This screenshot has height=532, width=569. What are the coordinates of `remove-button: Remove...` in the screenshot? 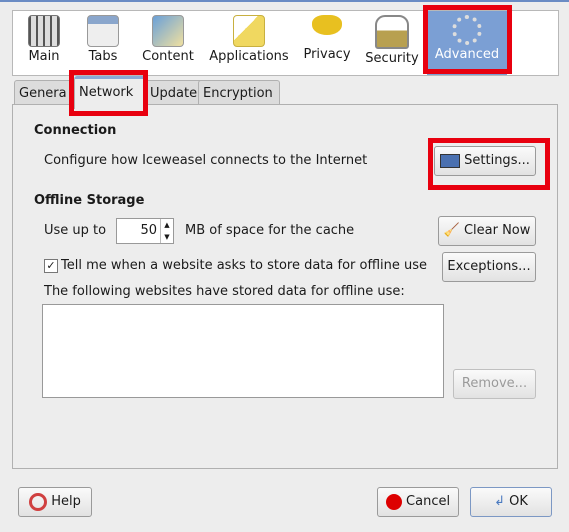 It's located at (494, 384).